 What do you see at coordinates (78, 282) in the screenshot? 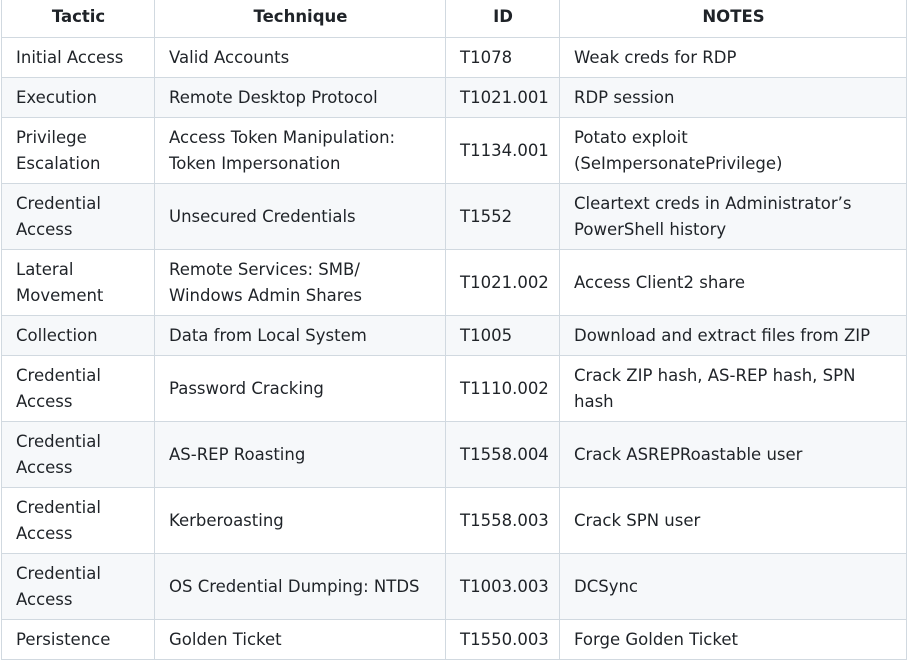
I see `cell-tactic: Lateral Movement` at bounding box center [78, 282].